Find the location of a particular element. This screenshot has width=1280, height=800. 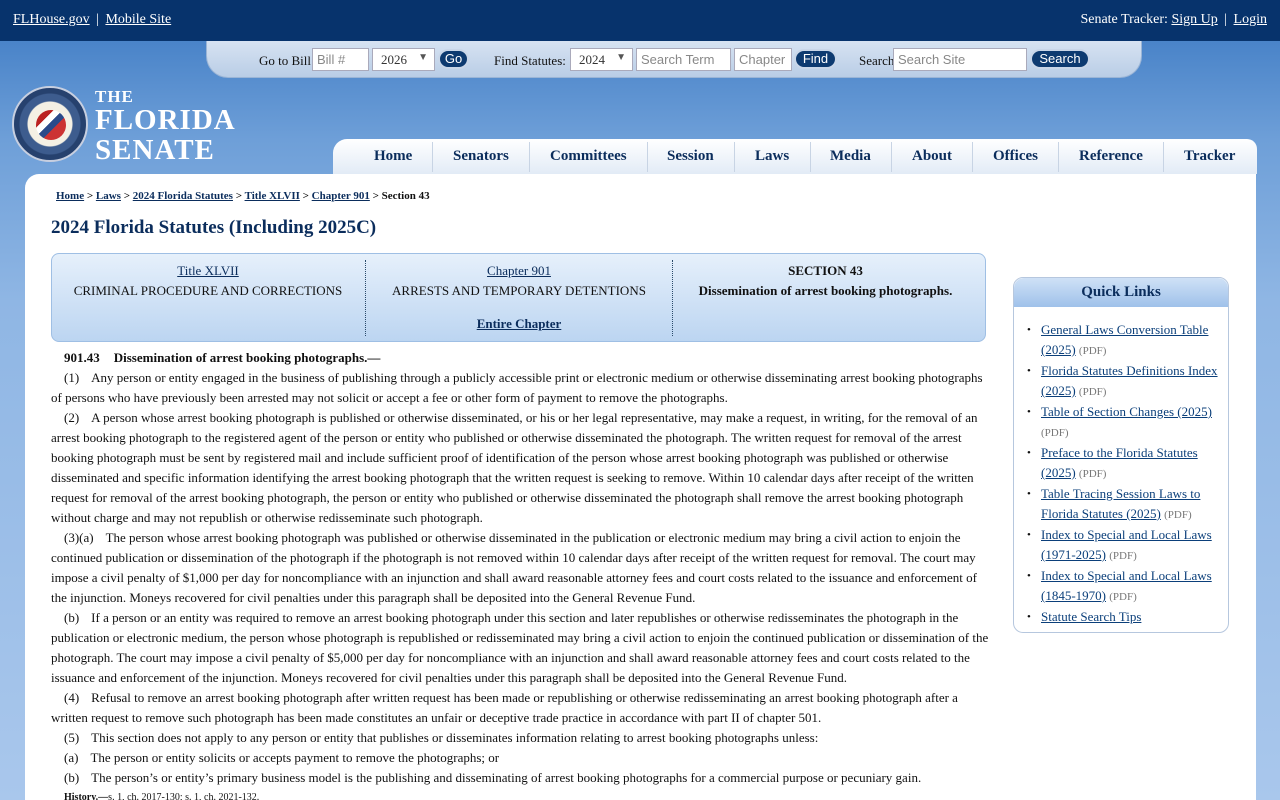

quick-link: Statute Search Tips is located at coordinates (1091, 616).